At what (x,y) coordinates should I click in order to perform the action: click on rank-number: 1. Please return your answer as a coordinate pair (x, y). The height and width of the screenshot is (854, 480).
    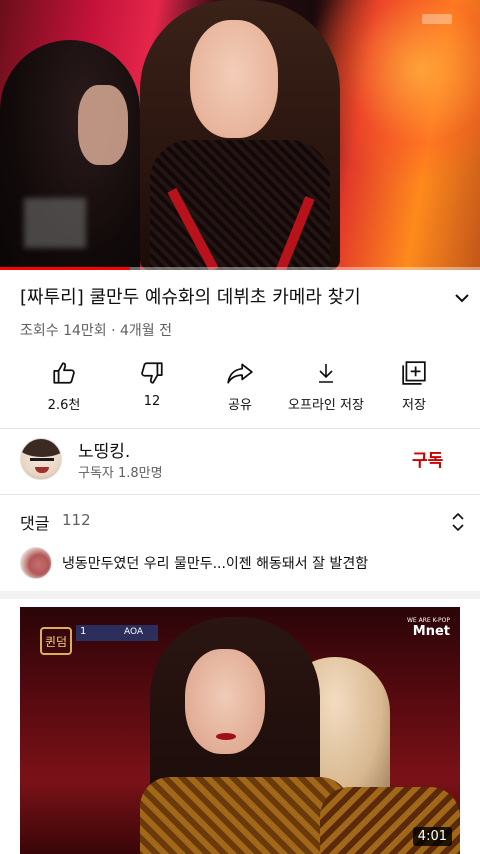
    Looking at the image, I should click on (83, 631).